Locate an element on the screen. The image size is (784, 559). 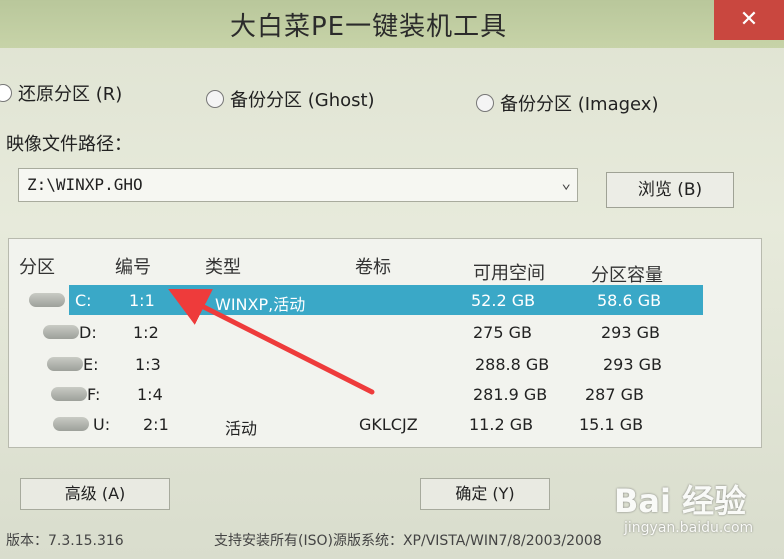
baidu-watermark: Bai 经验 jingyan.baidu.com is located at coordinates (686, 514).